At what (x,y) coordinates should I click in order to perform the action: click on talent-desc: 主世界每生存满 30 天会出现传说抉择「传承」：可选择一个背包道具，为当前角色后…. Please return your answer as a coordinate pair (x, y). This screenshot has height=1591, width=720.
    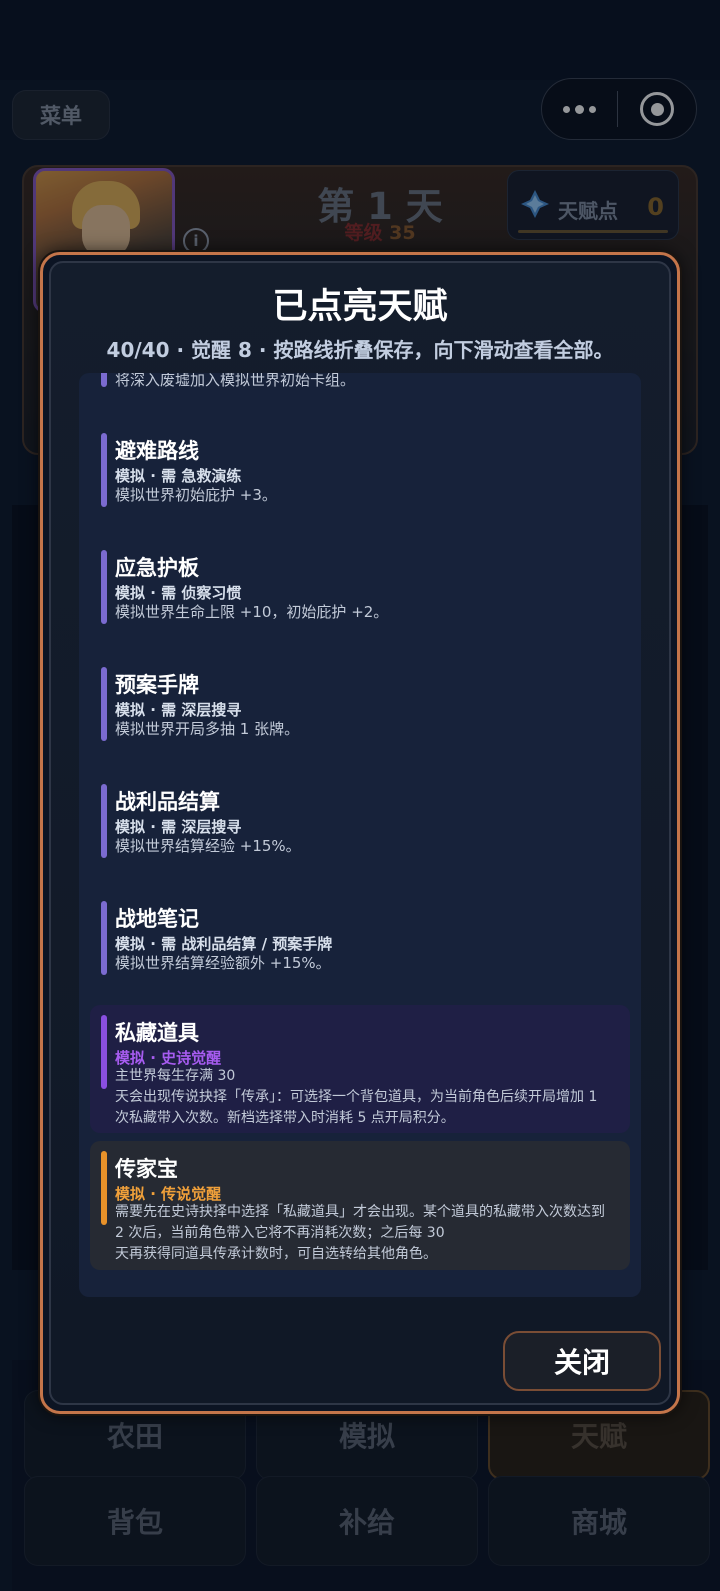
    Looking at the image, I should click on (363, 1097).